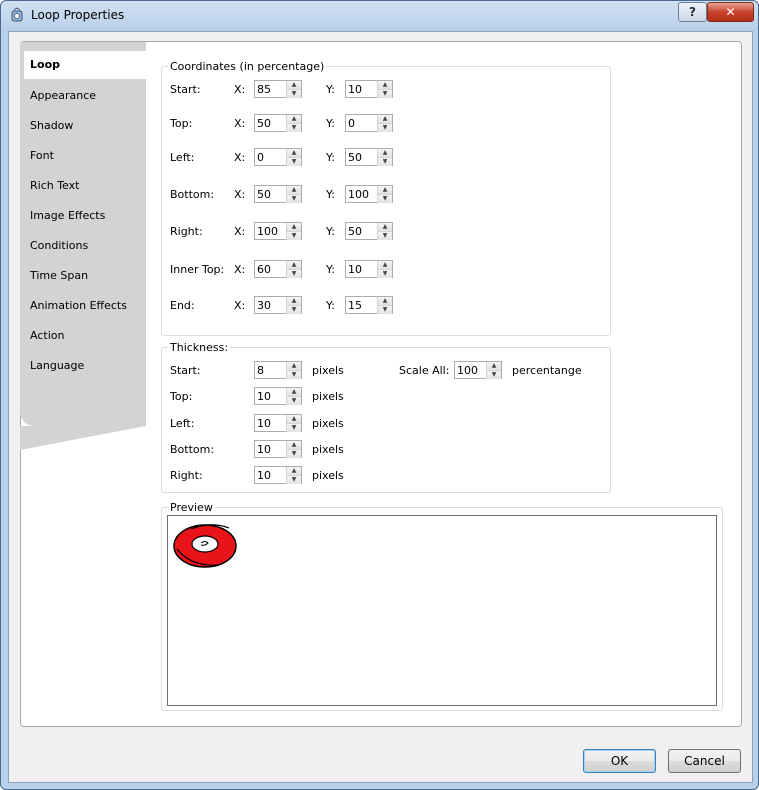  What do you see at coordinates (272, 370) in the screenshot?
I see `thick-start-input` at bounding box center [272, 370].